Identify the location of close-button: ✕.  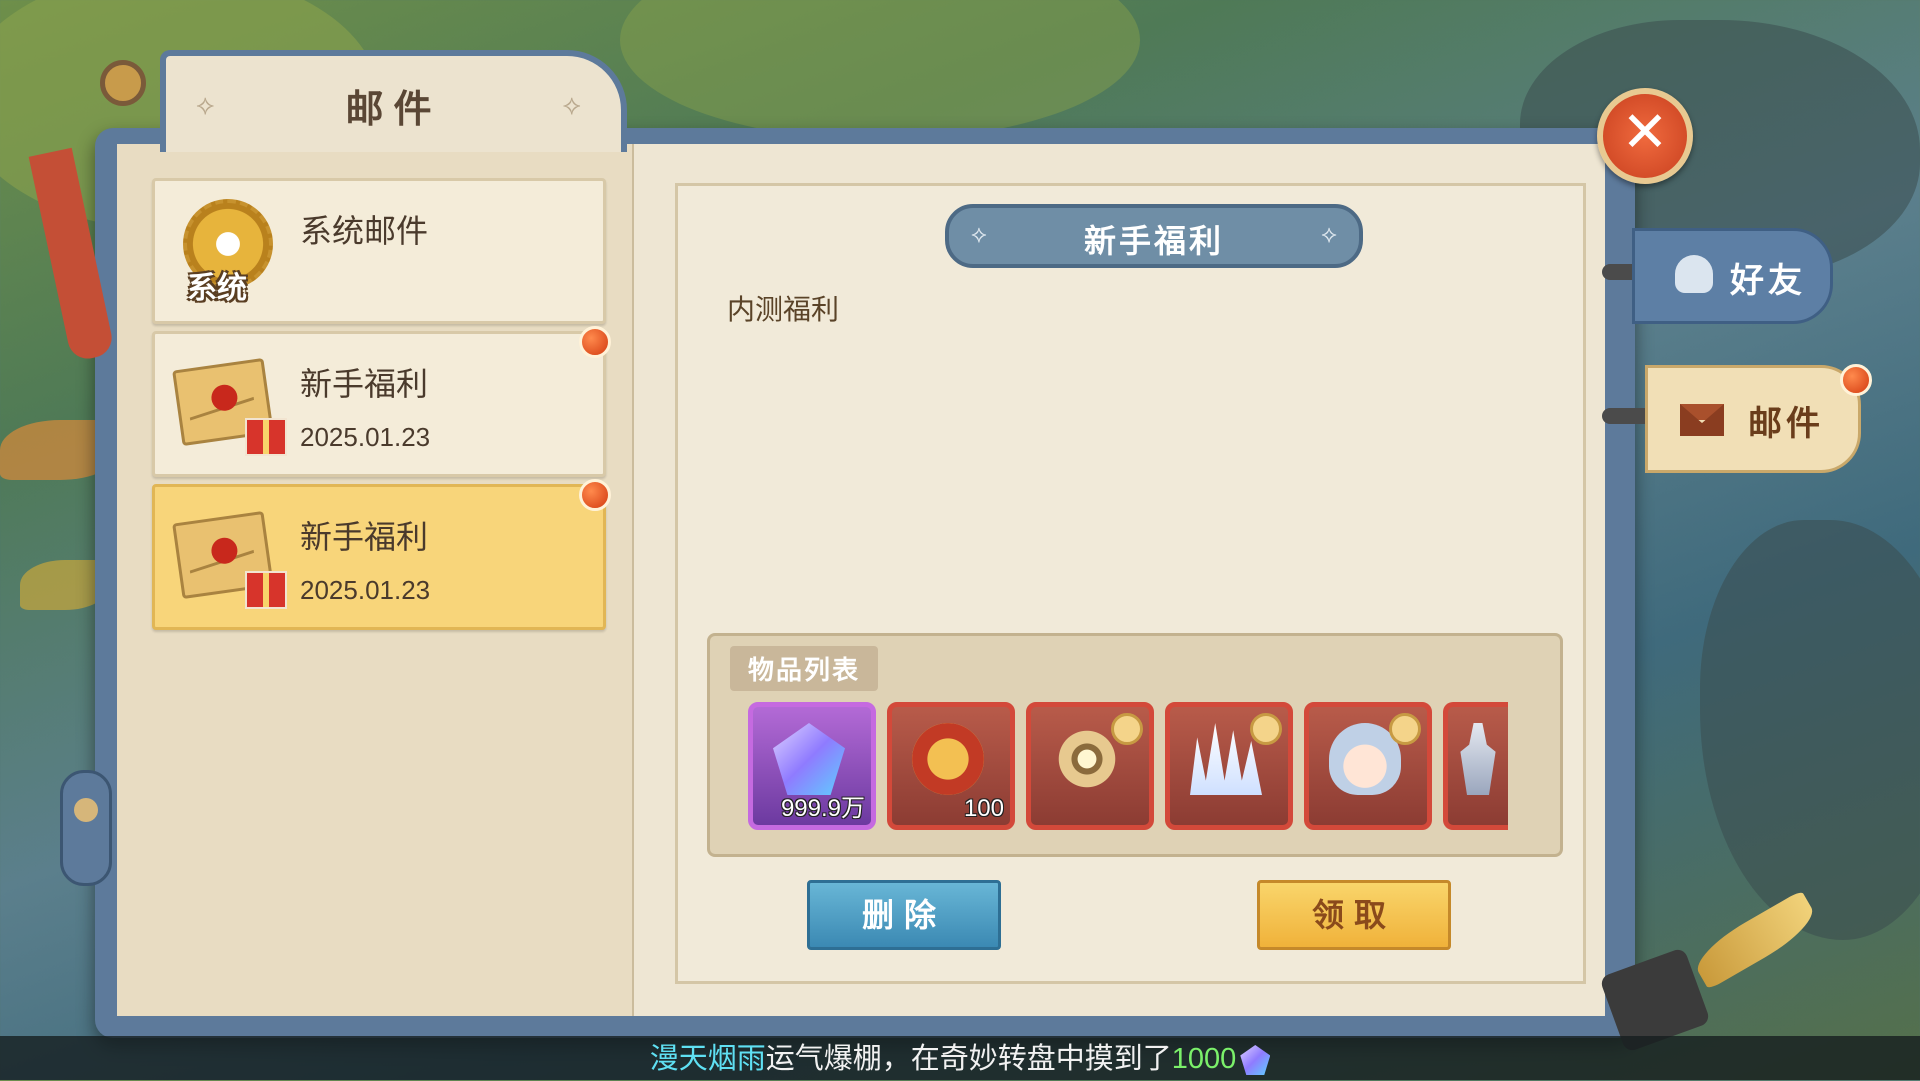
(1645, 136).